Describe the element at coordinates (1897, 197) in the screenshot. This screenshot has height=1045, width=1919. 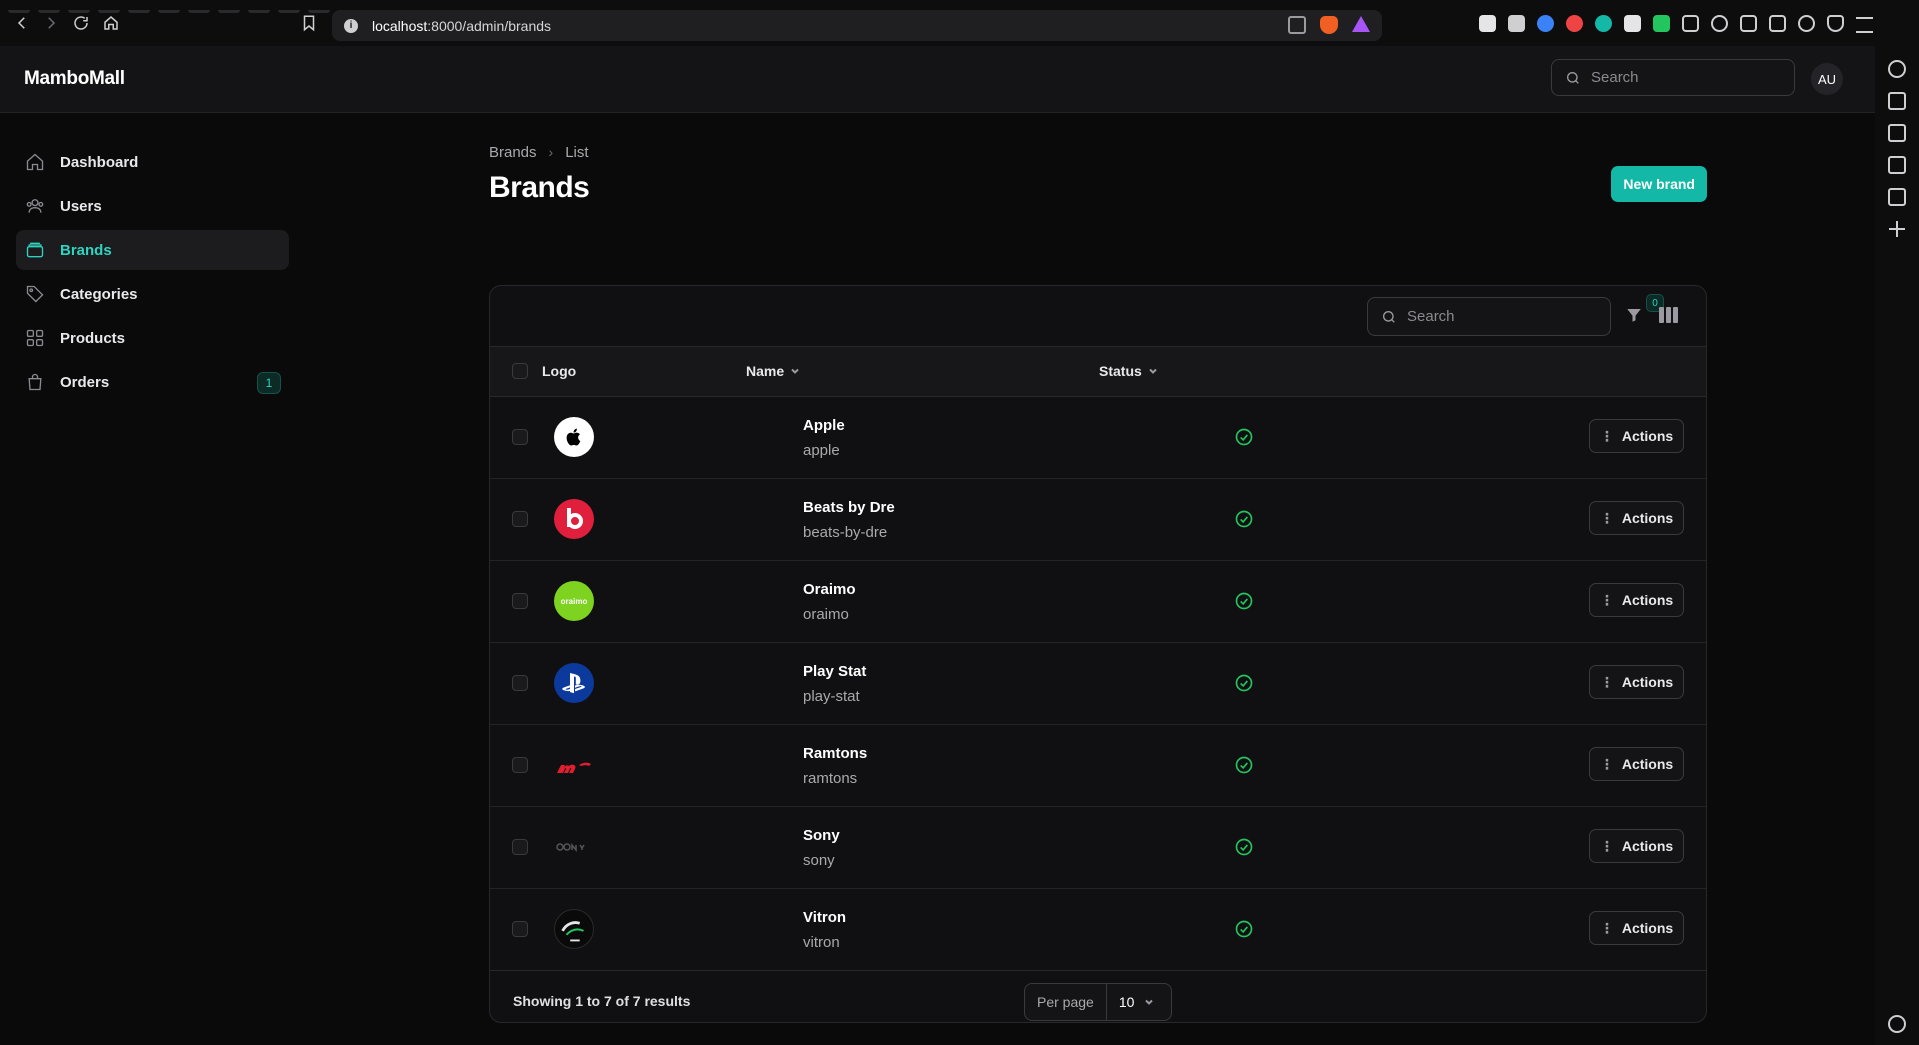
I see `reading-list-icon` at that location.